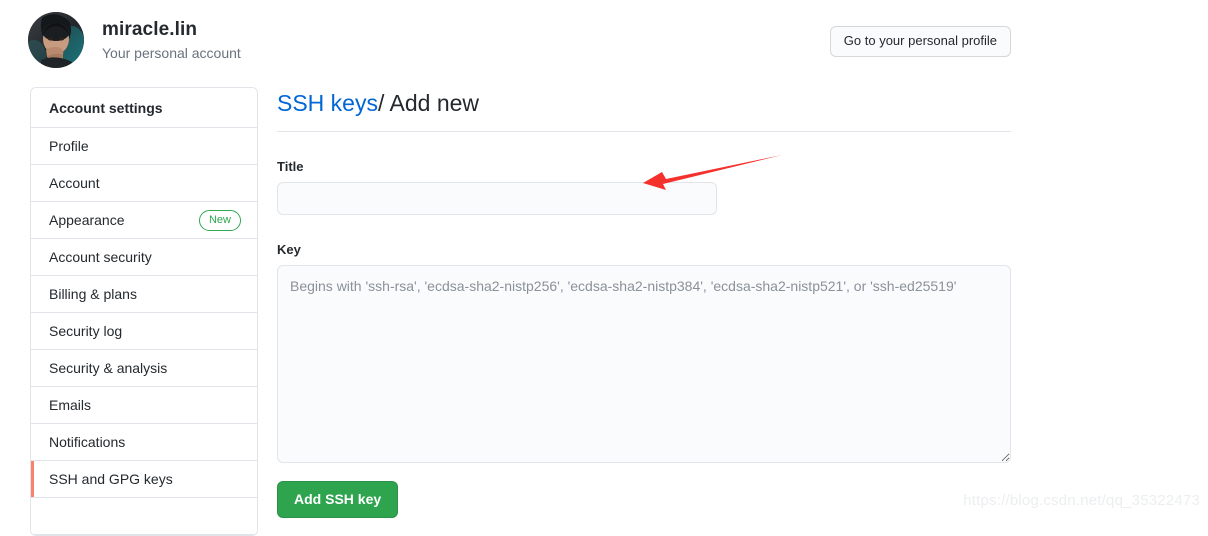 This screenshot has width=1208, height=536. What do you see at coordinates (338, 499) in the screenshot?
I see `add-ssh-key-button: Add SSH key` at bounding box center [338, 499].